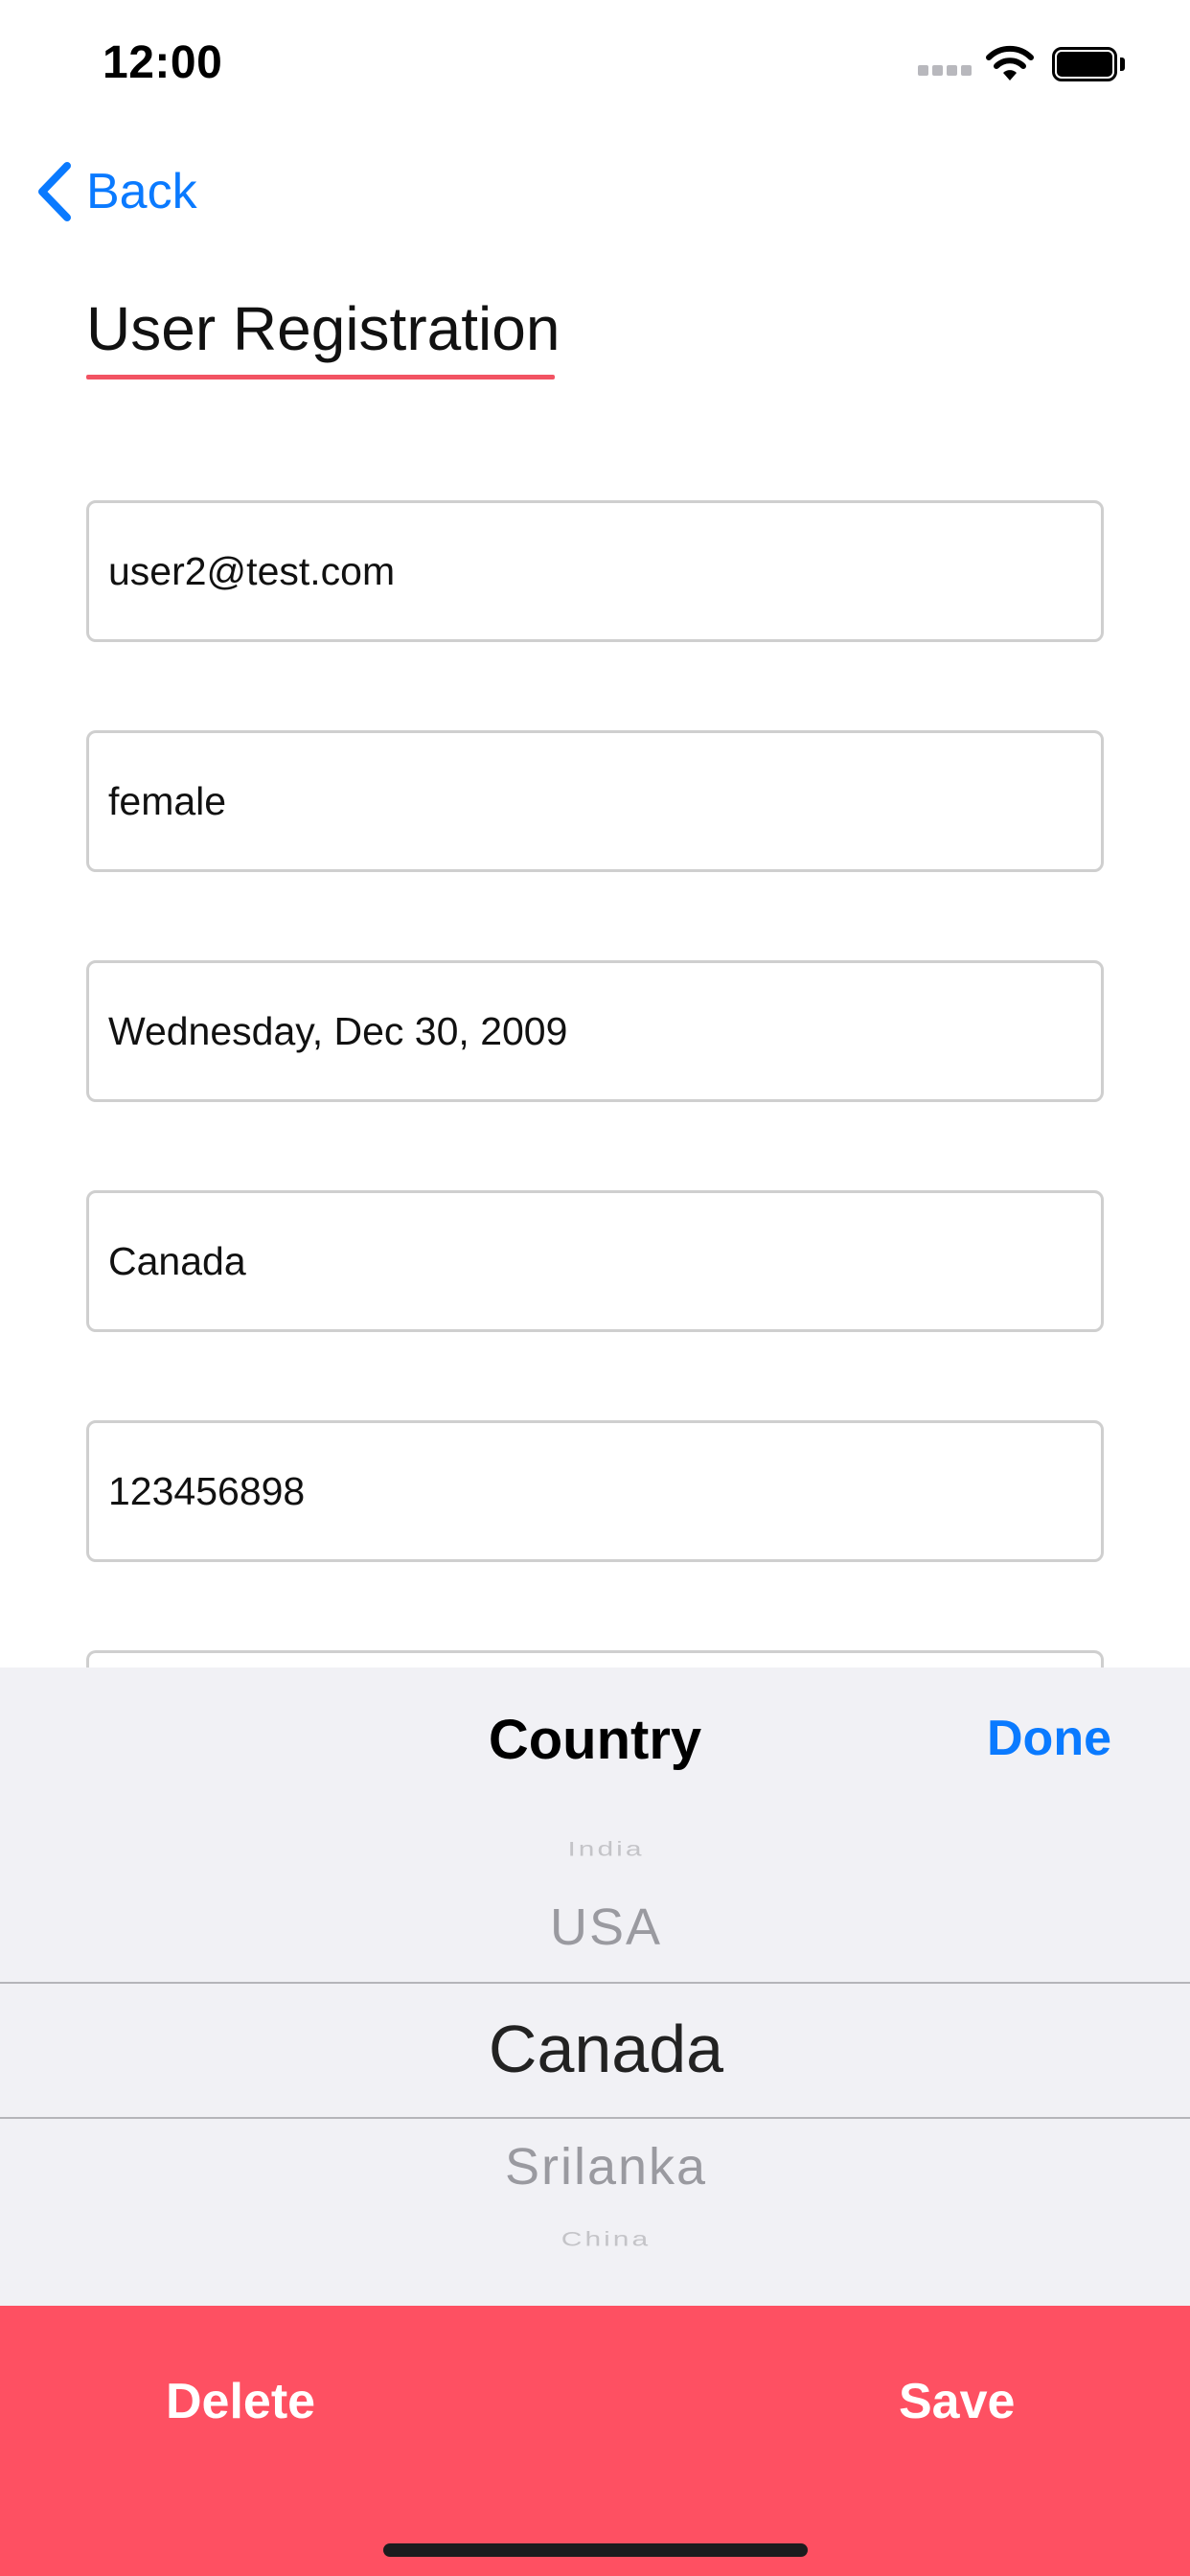  I want to click on status-time: 12:00, so click(163, 63).